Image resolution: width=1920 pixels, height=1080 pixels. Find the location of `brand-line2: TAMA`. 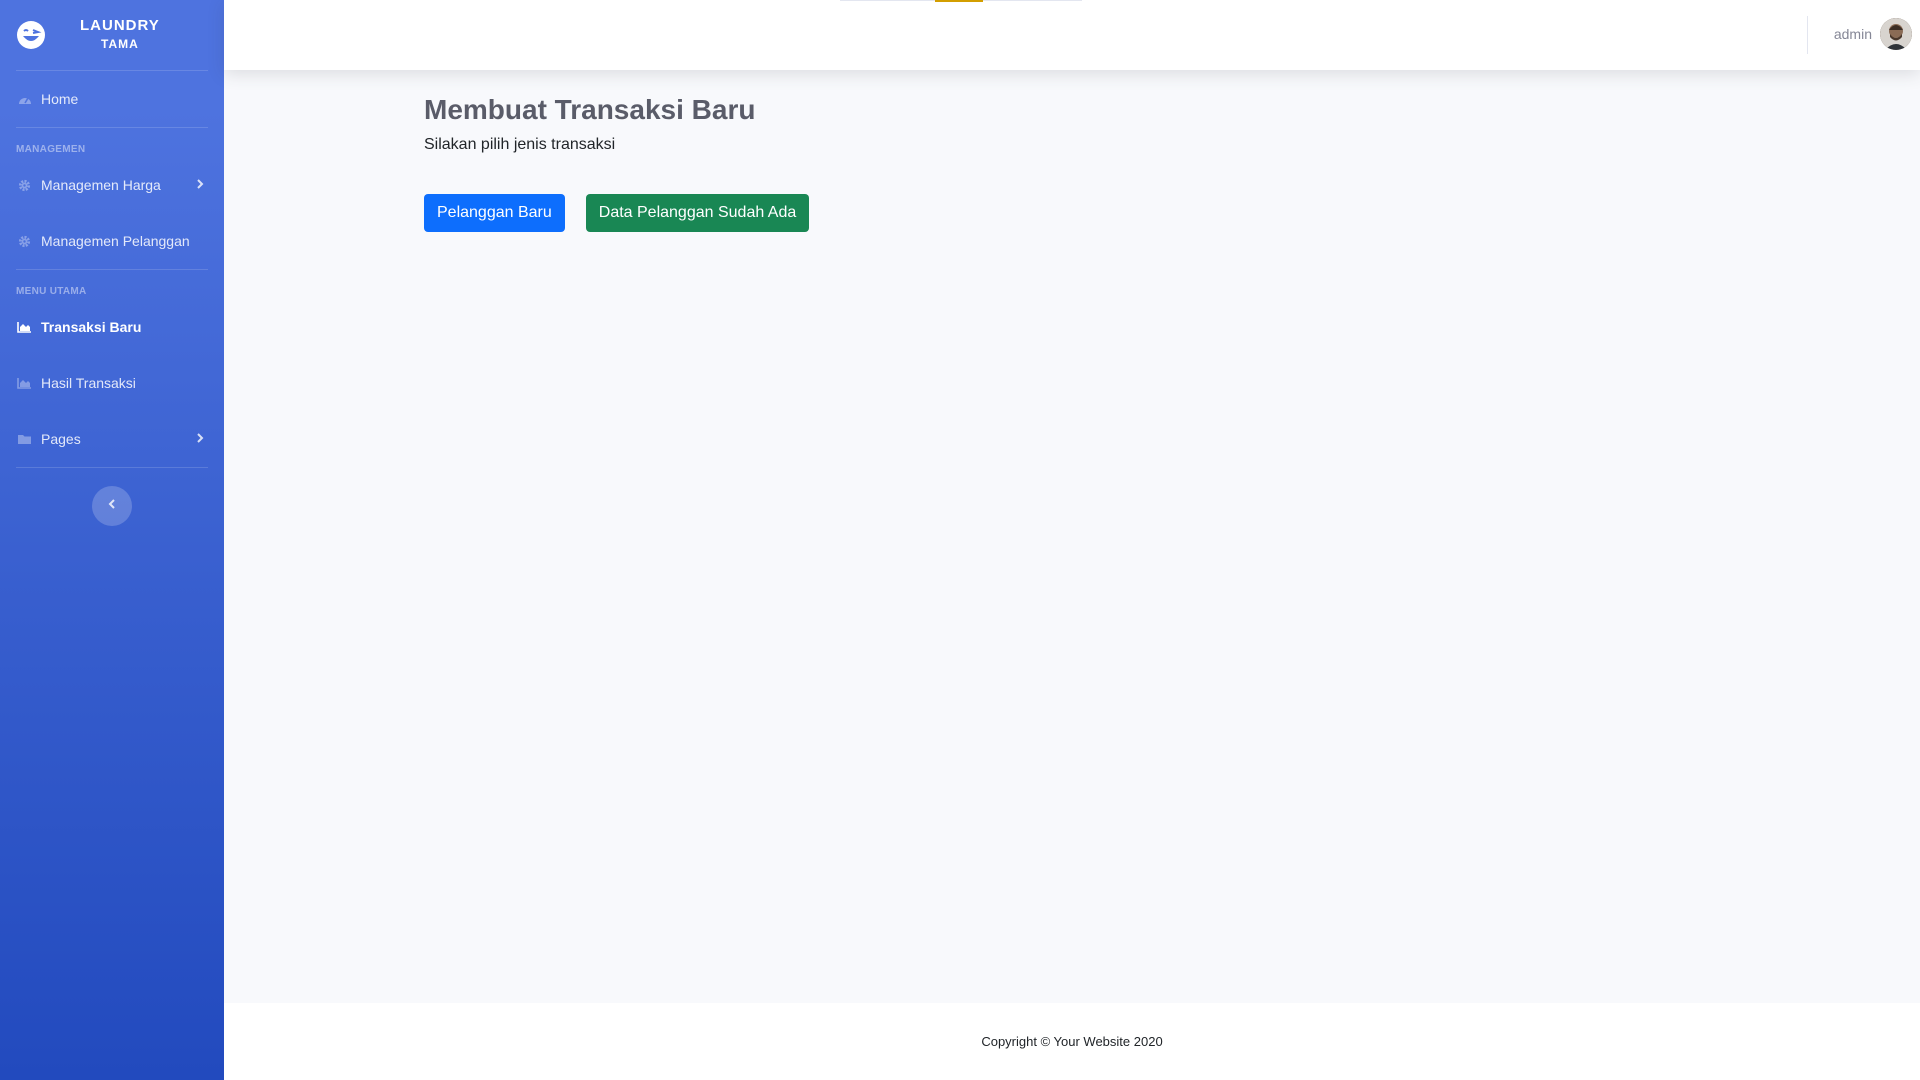

brand-line2: TAMA is located at coordinates (120, 44).